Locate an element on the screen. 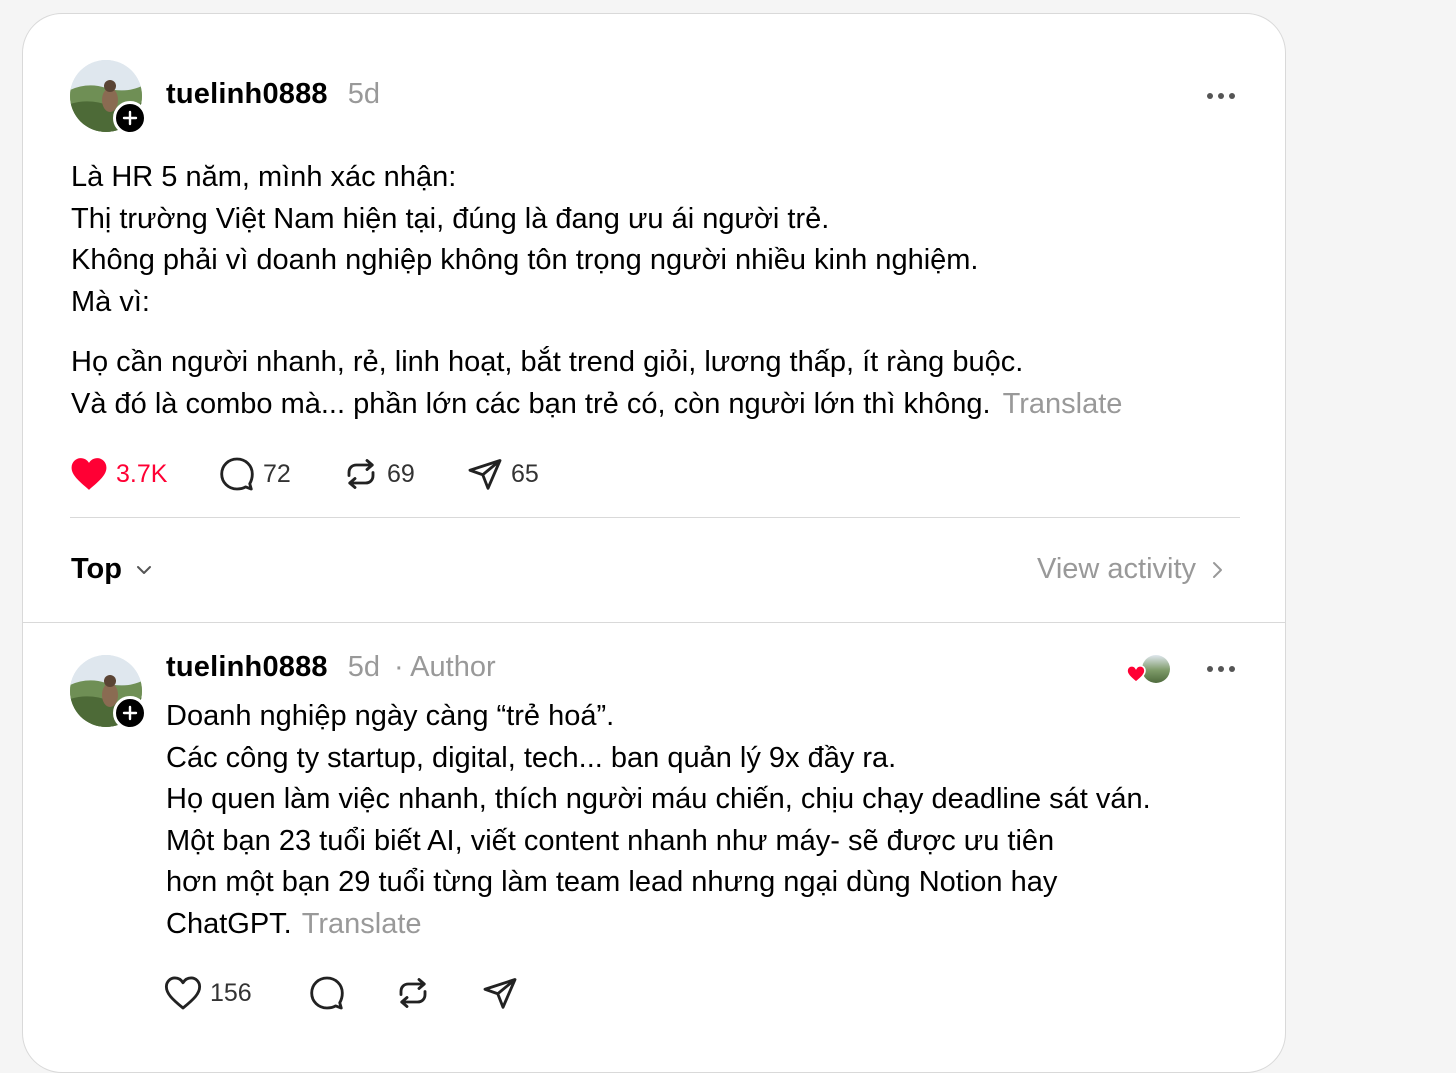 The height and width of the screenshot is (1073, 1456). heart-outline-icon is located at coordinates (183, 993).